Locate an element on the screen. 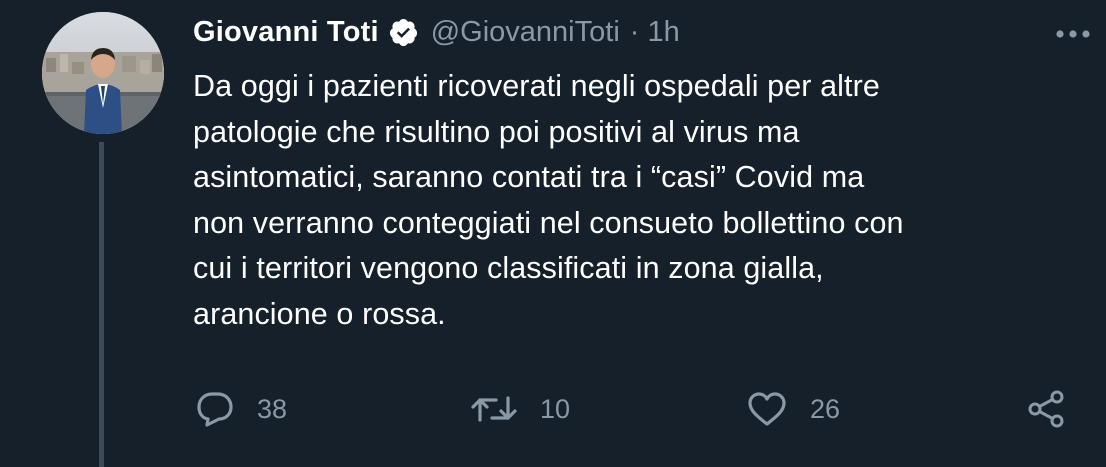 This screenshot has width=1106, height=467. tweet-text-line: arancione o rossa. is located at coordinates (319, 313).